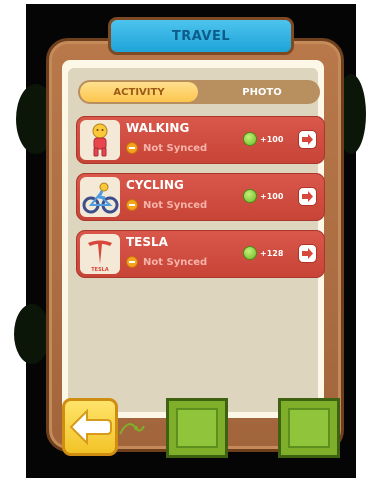 This screenshot has width=383, height=478. I want to click on activity-name: WALKING, so click(158, 128).